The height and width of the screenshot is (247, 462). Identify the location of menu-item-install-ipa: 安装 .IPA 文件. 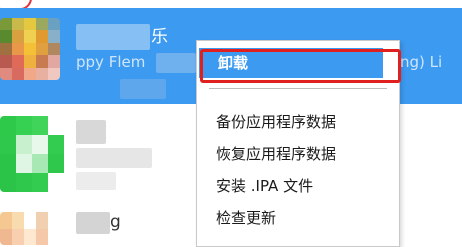
(298, 186).